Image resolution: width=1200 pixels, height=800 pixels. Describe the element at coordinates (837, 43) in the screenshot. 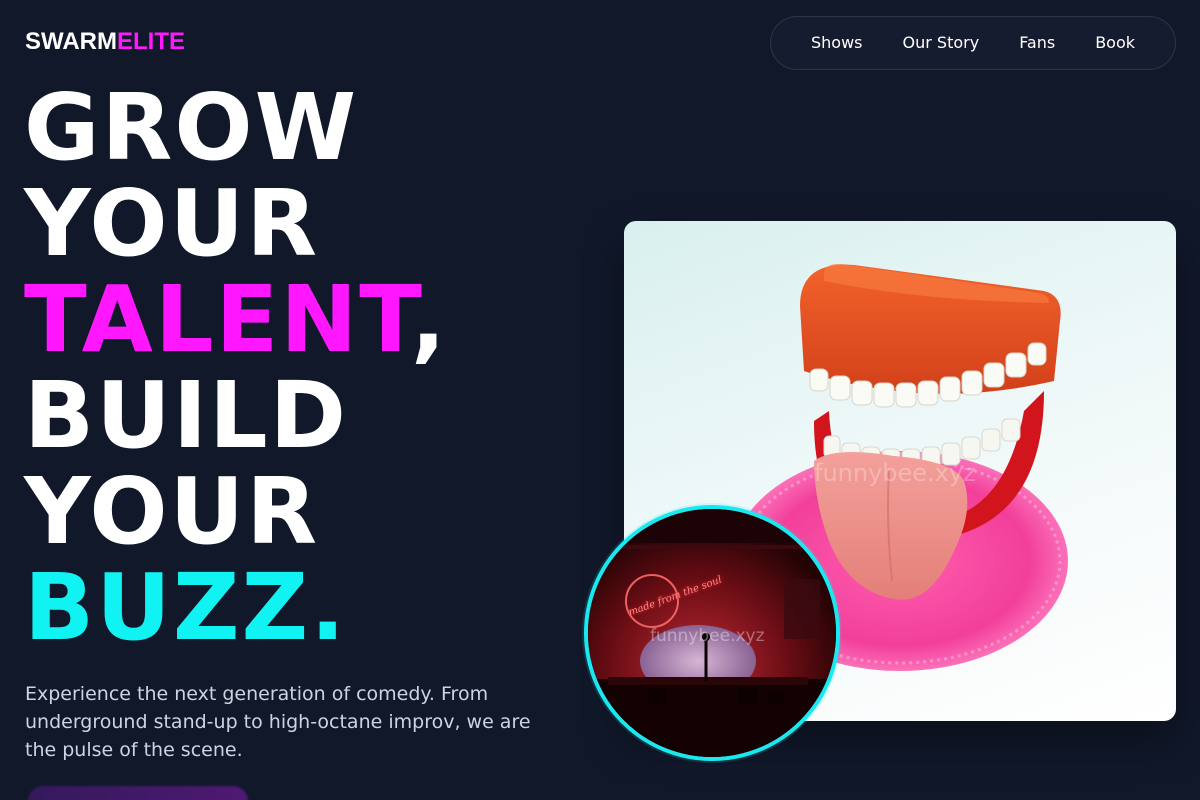

I see `nav-link-shows: Shows` at that location.